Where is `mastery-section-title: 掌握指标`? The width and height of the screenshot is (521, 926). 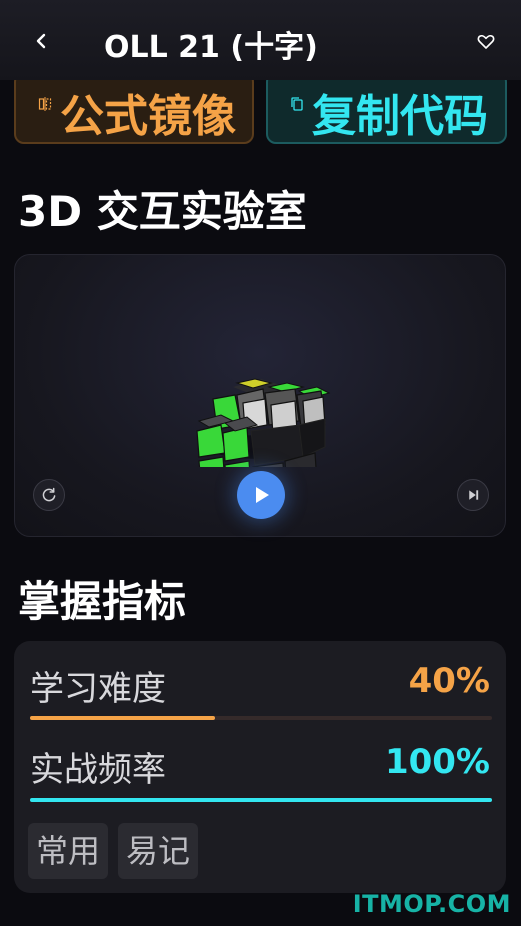 mastery-section-title: 掌握指标 is located at coordinates (102, 601).